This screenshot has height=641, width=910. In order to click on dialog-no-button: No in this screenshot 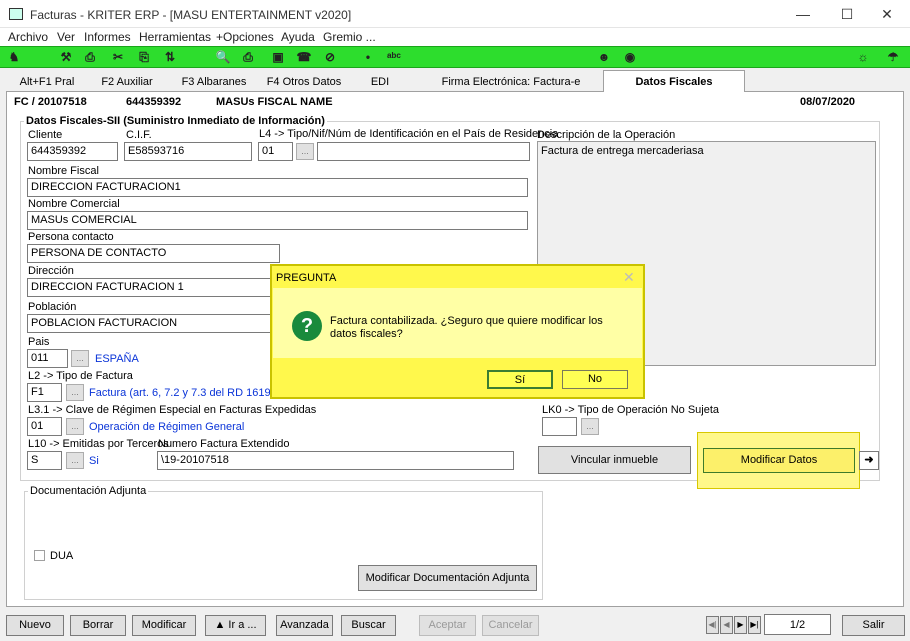, I will do `click(595, 379)`.